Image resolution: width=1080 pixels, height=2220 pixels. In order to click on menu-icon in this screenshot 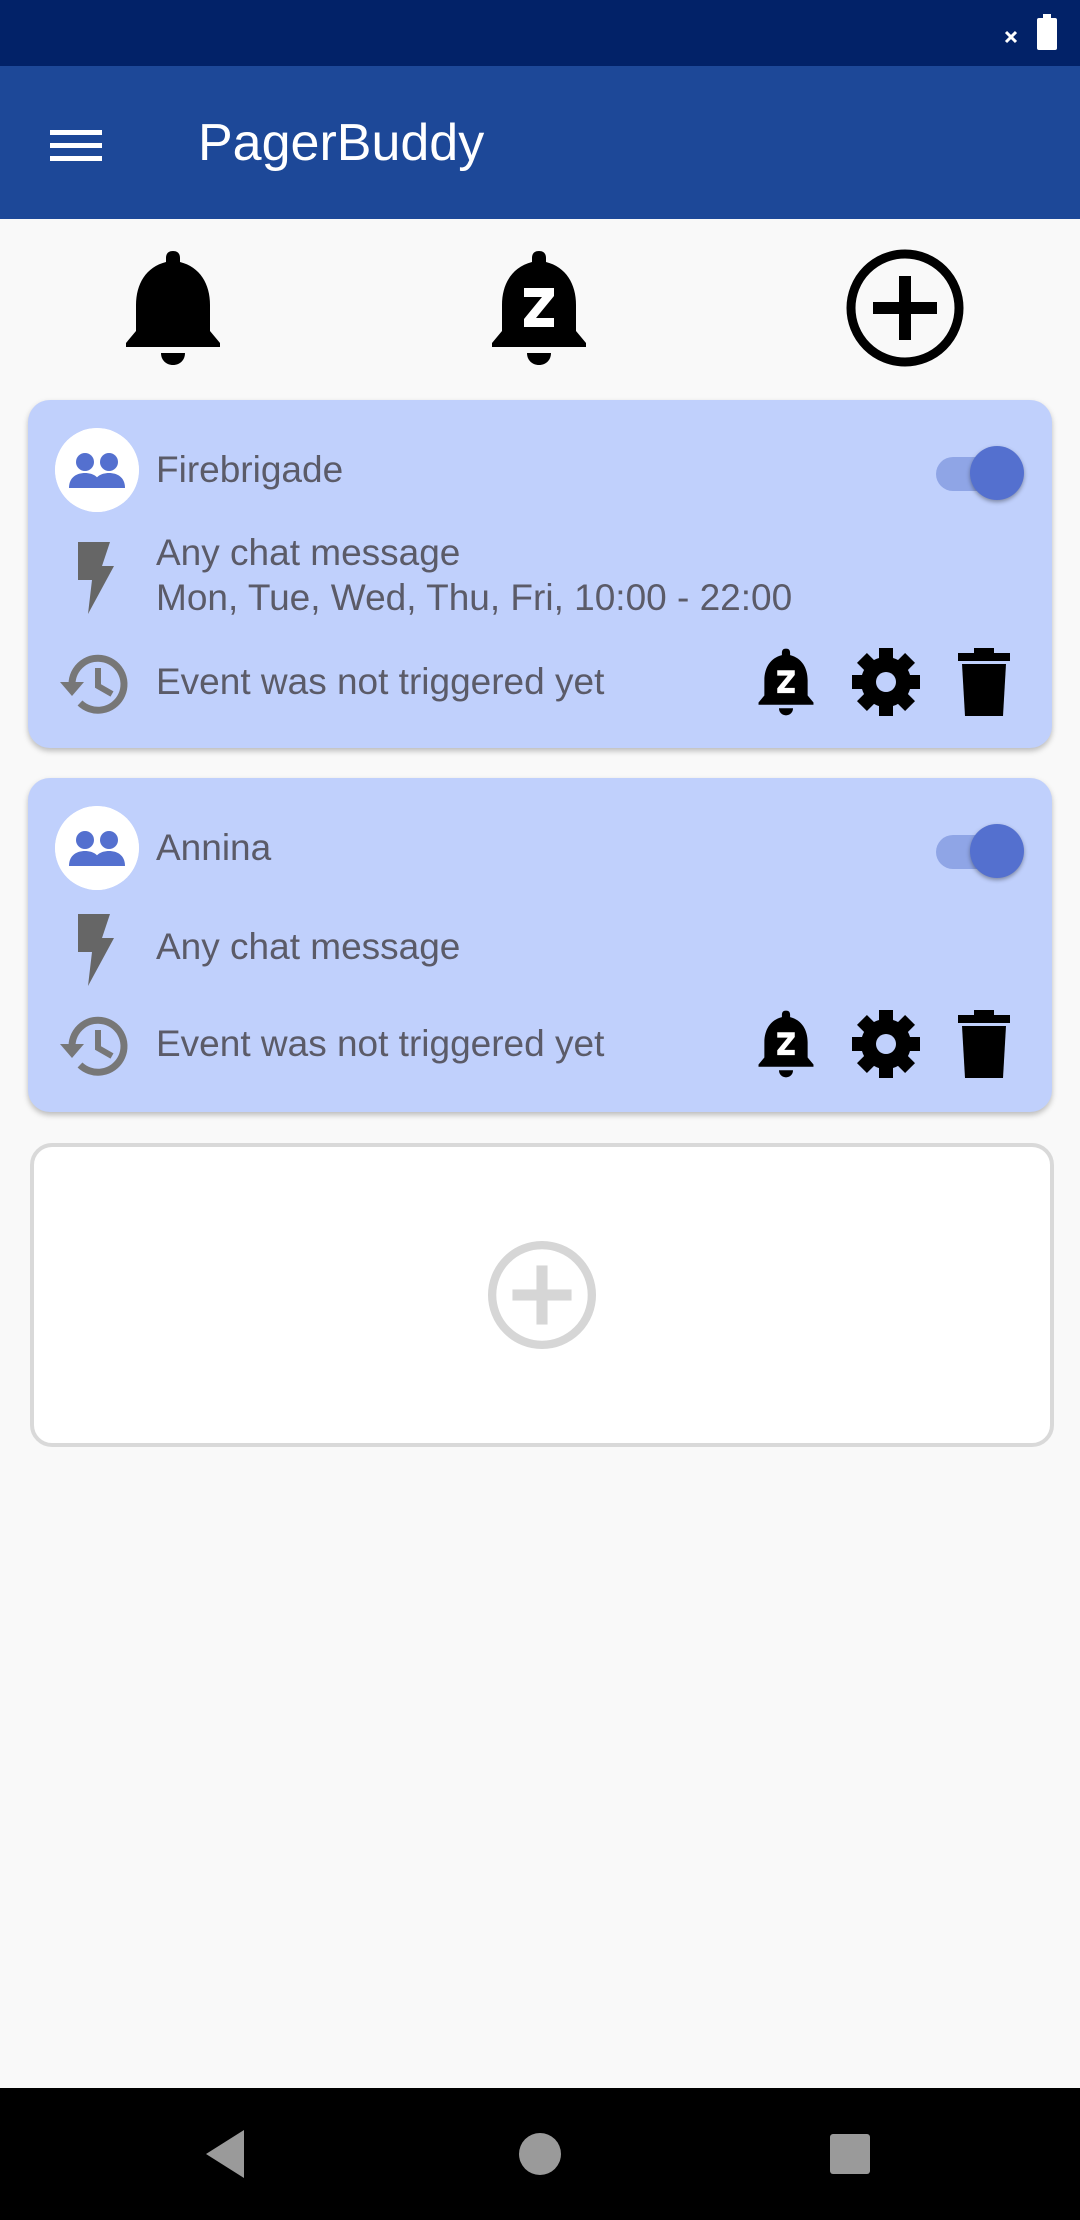, I will do `click(76, 145)`.